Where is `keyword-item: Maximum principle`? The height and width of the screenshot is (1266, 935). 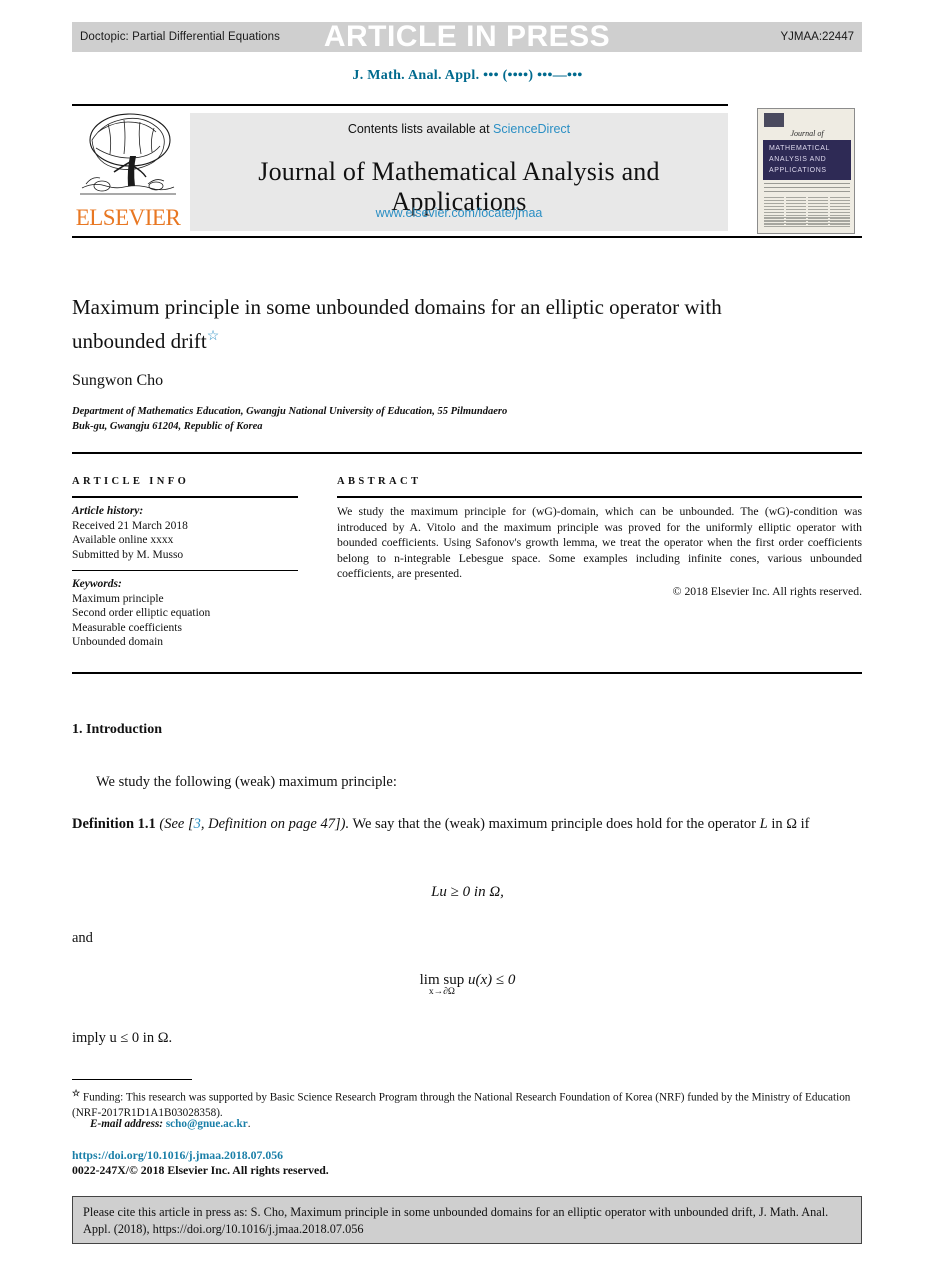 keyword-item: Maximum principle is located at coordinates (118, 598).